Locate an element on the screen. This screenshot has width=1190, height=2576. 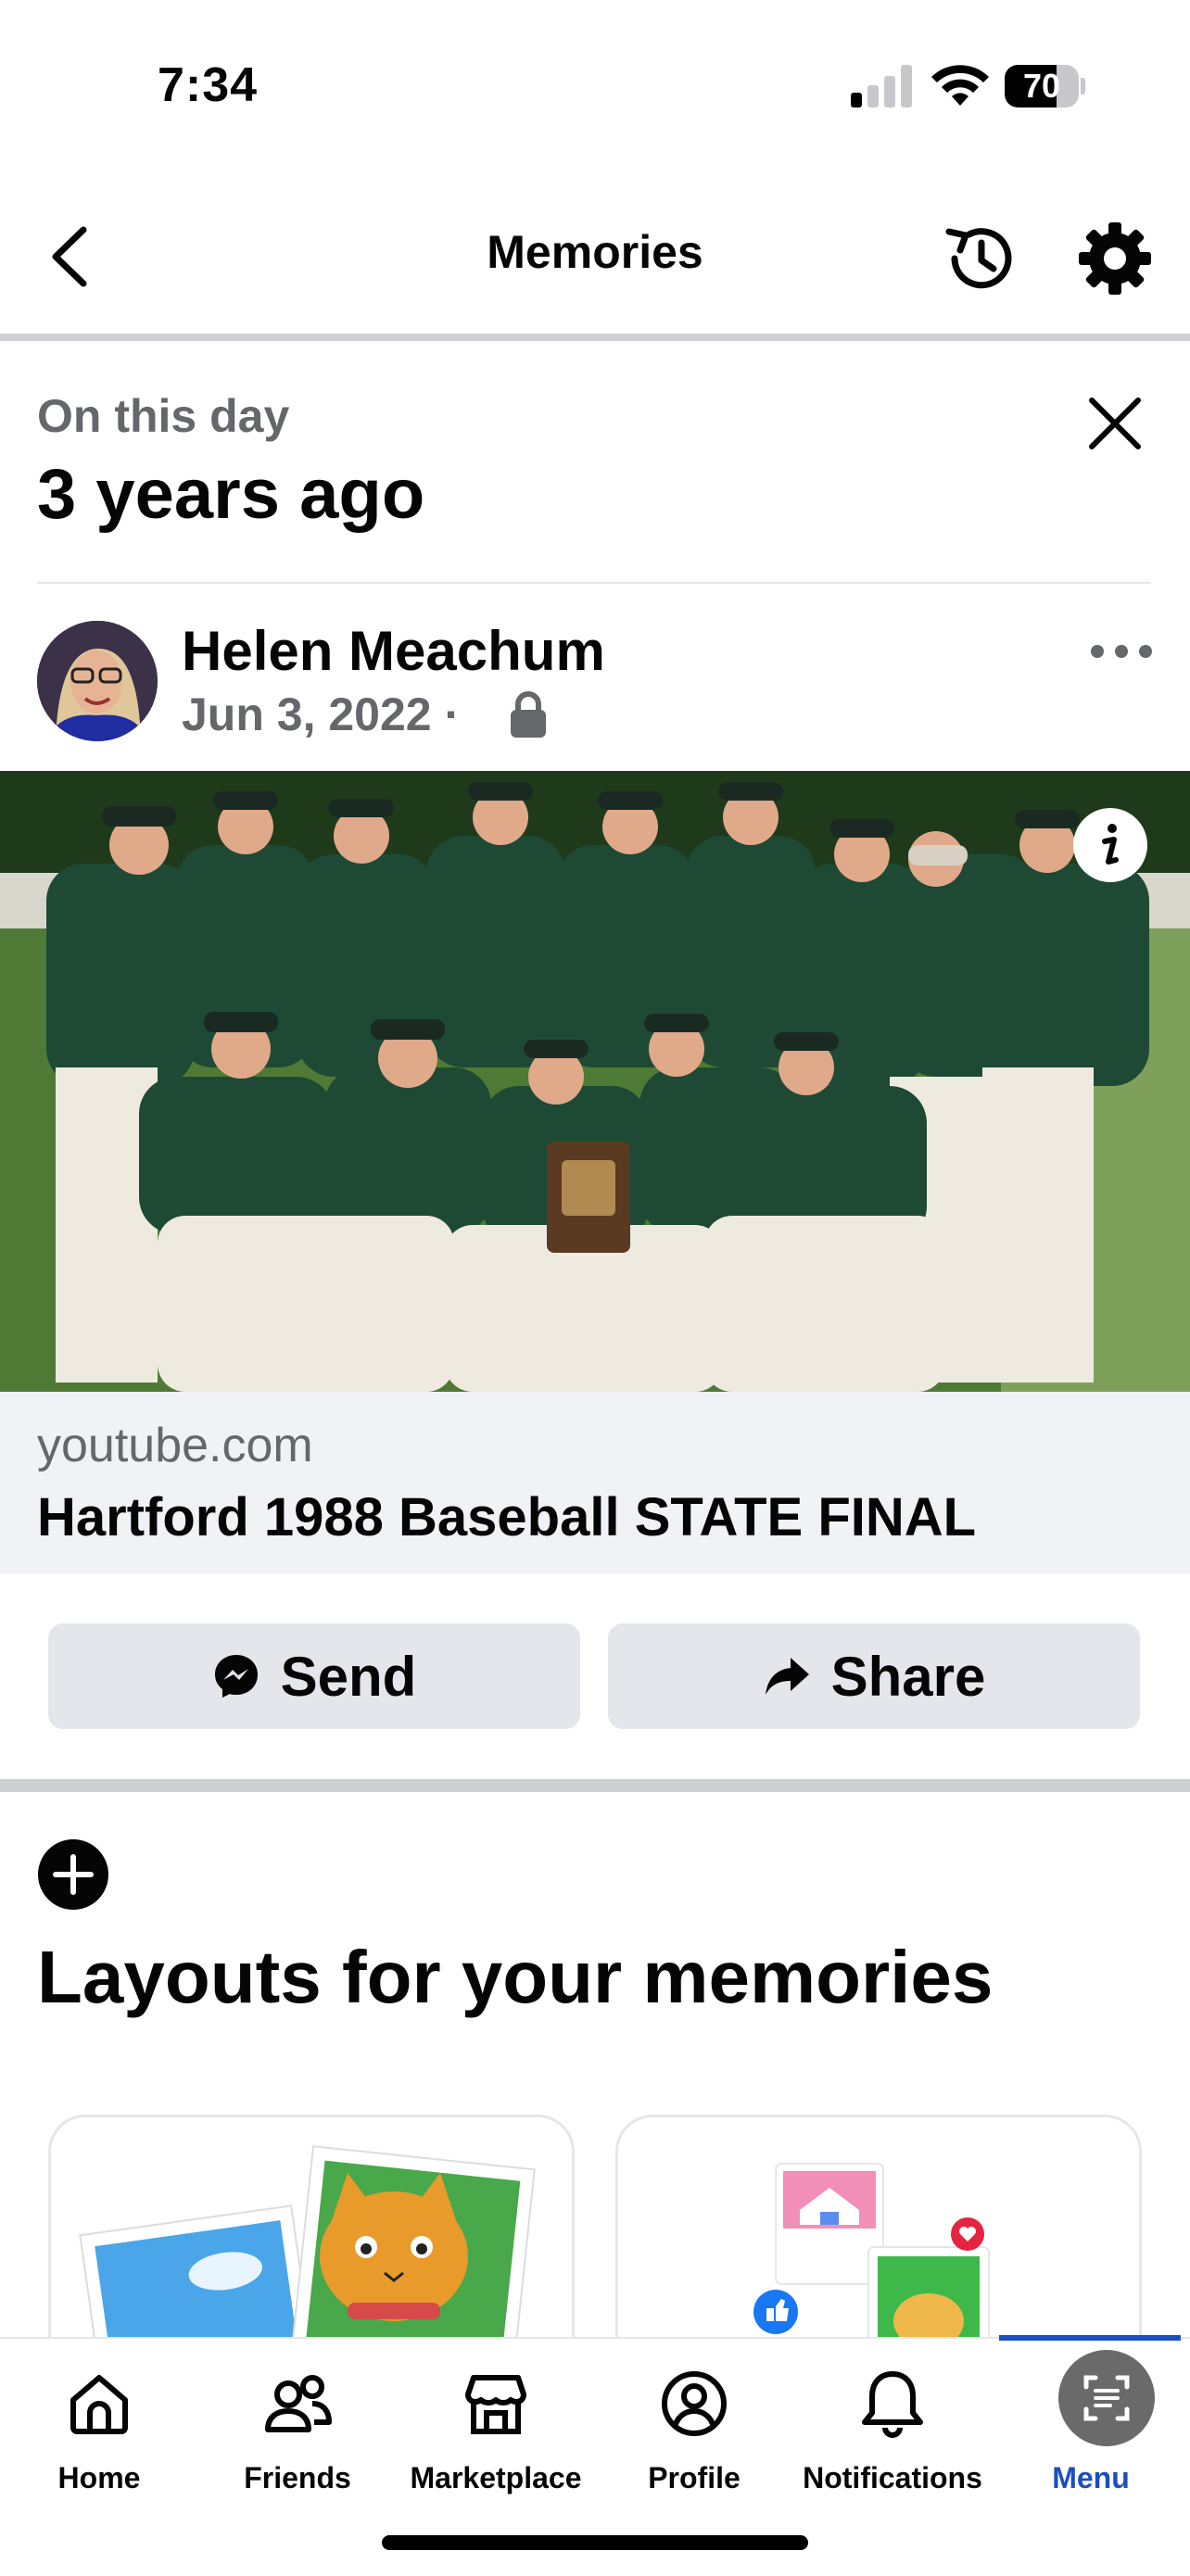
settings-button is located at coordinates (1115, 258).